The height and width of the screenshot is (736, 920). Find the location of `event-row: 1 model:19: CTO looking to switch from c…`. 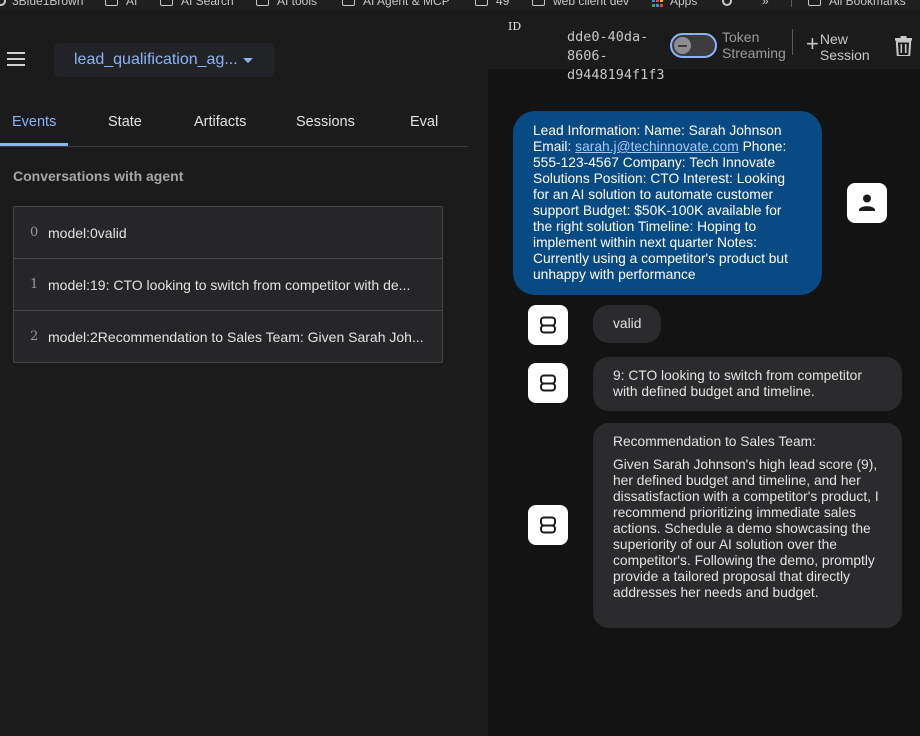

event-row: 1 model:19: CTO looking to switch from c… is located at coordinates (228, 285).